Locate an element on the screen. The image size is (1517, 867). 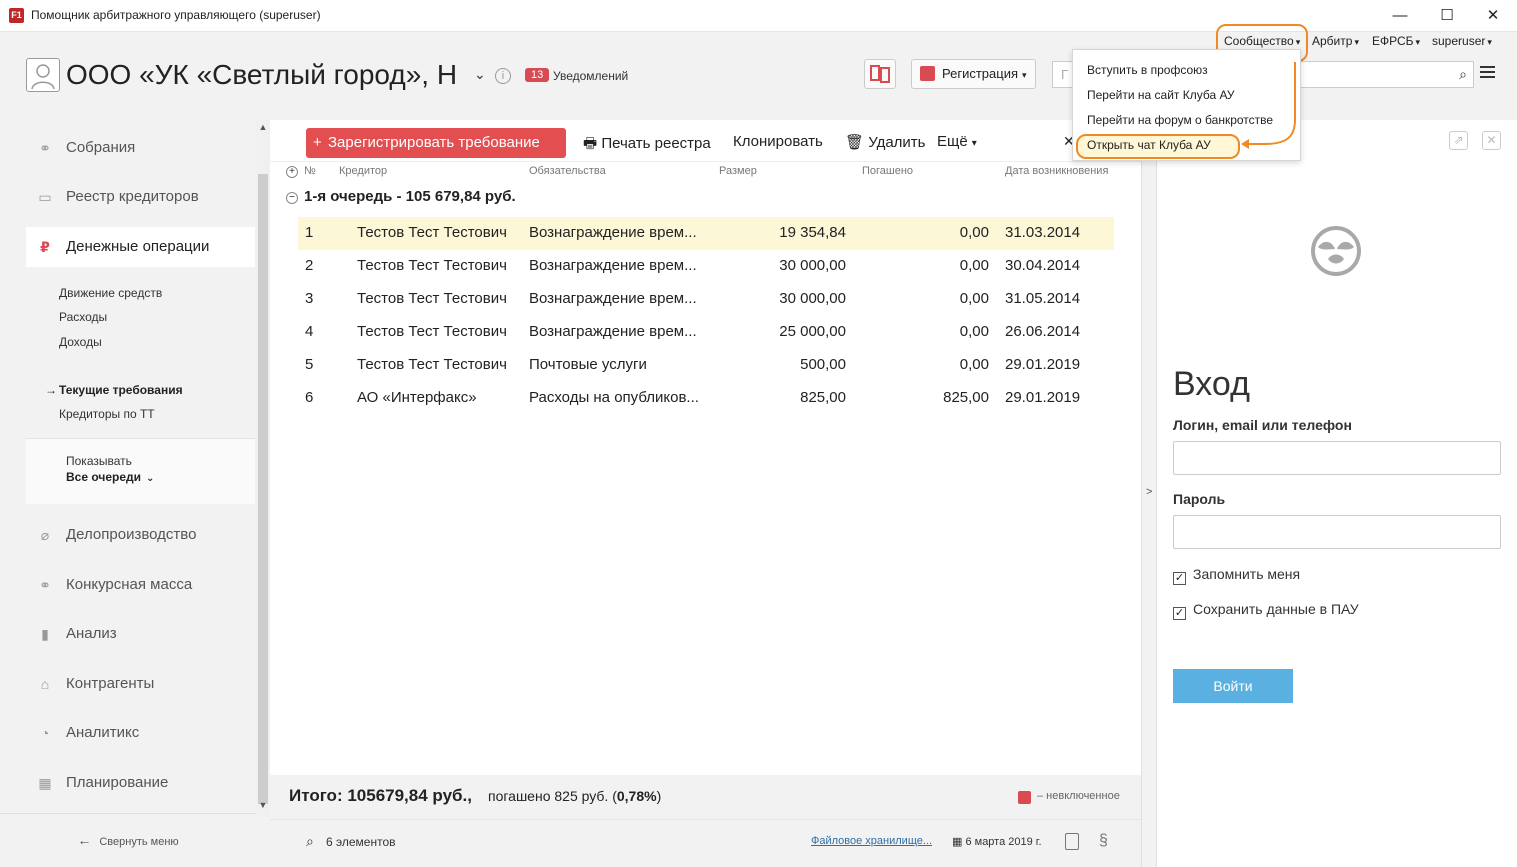
col-header-number: № is located at coordinates (310, 171).